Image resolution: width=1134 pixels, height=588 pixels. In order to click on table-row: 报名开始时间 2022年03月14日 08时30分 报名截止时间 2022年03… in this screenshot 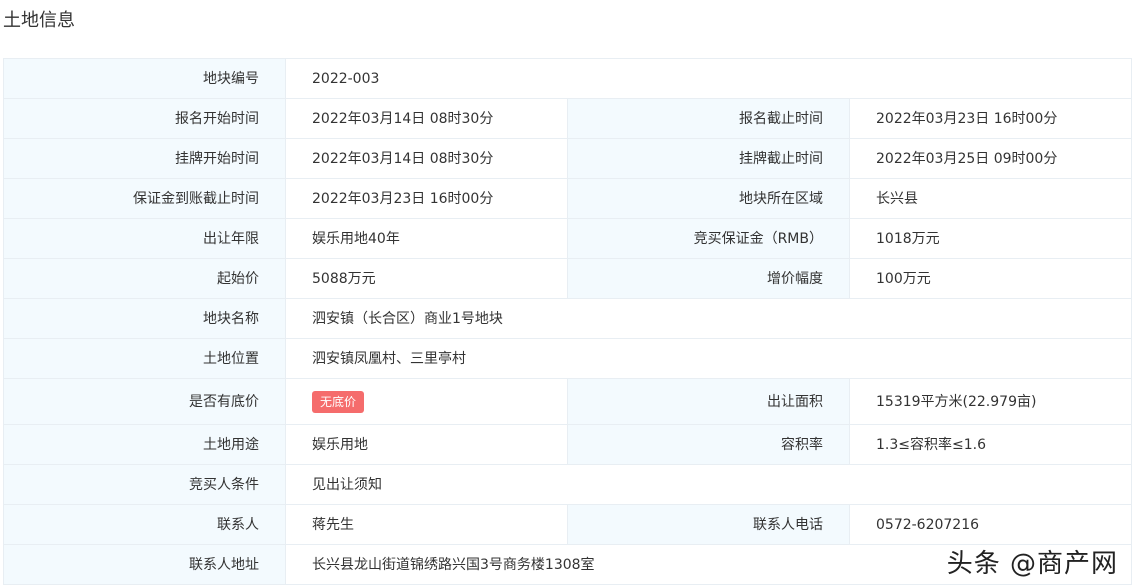, I will do `click(567, 118)`.